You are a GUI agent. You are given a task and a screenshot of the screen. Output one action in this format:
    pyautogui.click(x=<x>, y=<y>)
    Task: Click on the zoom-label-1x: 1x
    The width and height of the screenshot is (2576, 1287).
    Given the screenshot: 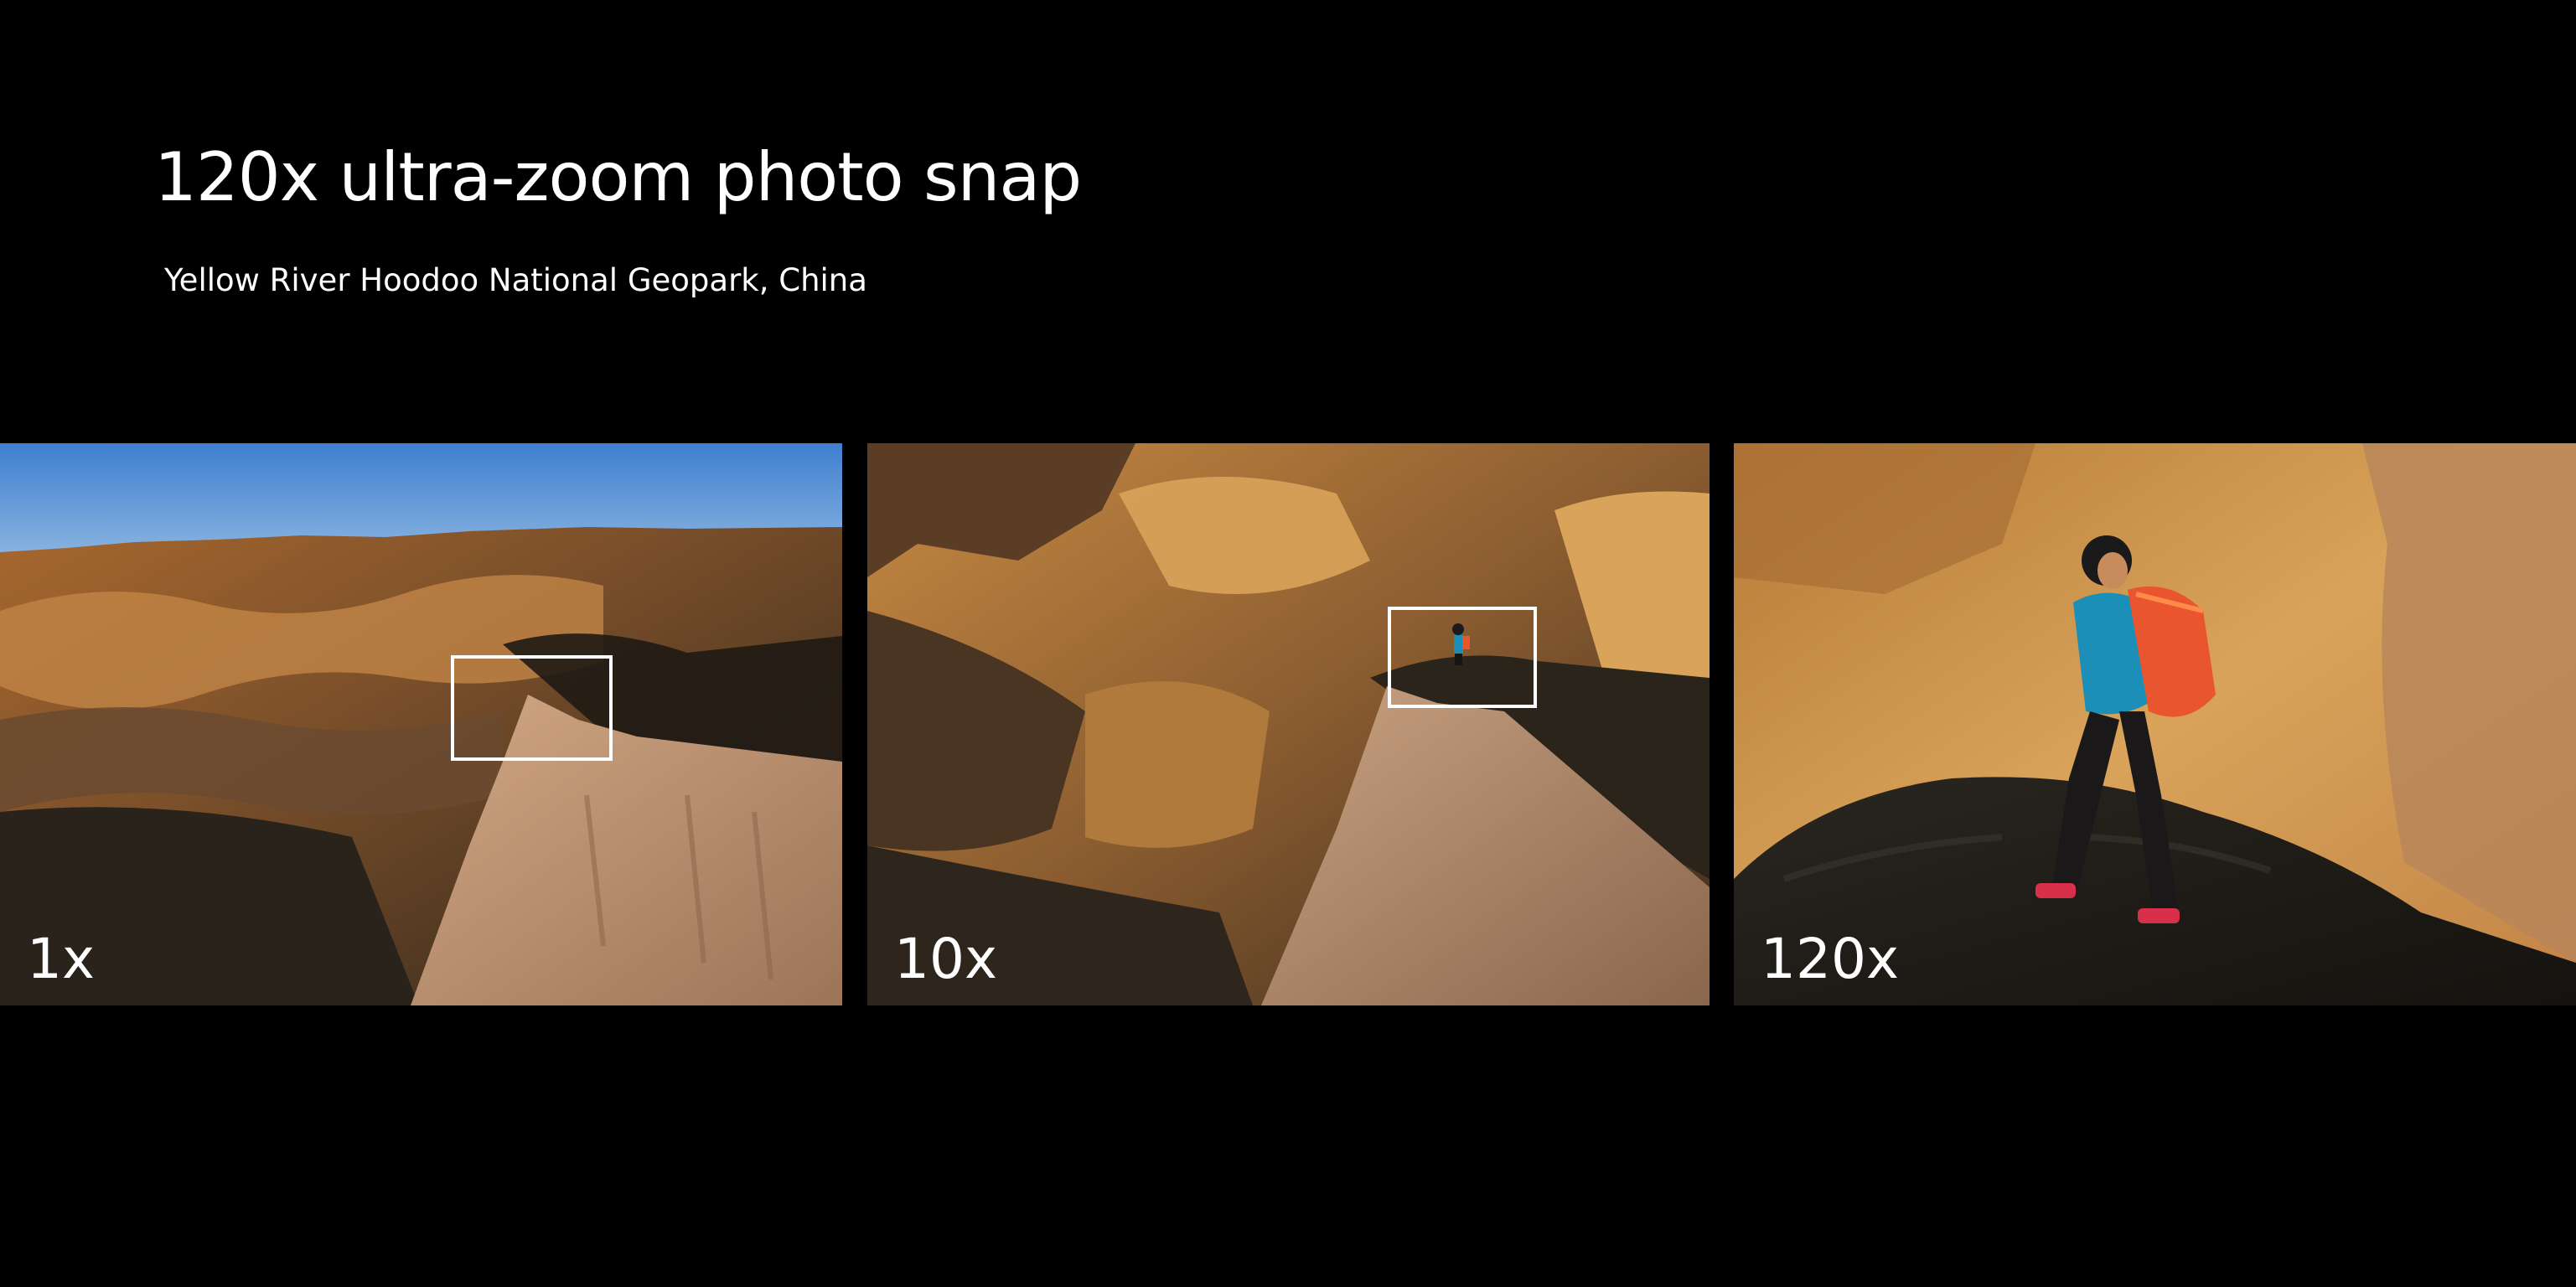 What is the action you would take?
    pyautogui.click(x=61, y=959)
    